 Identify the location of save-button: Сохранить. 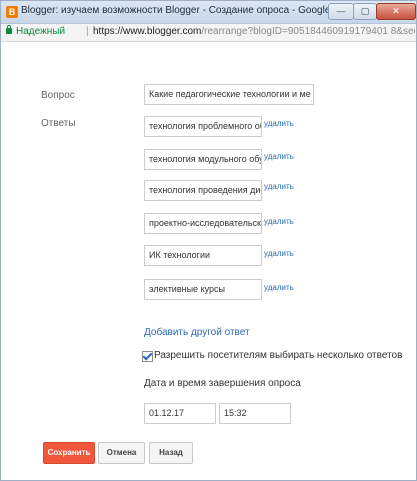
(69, 453).